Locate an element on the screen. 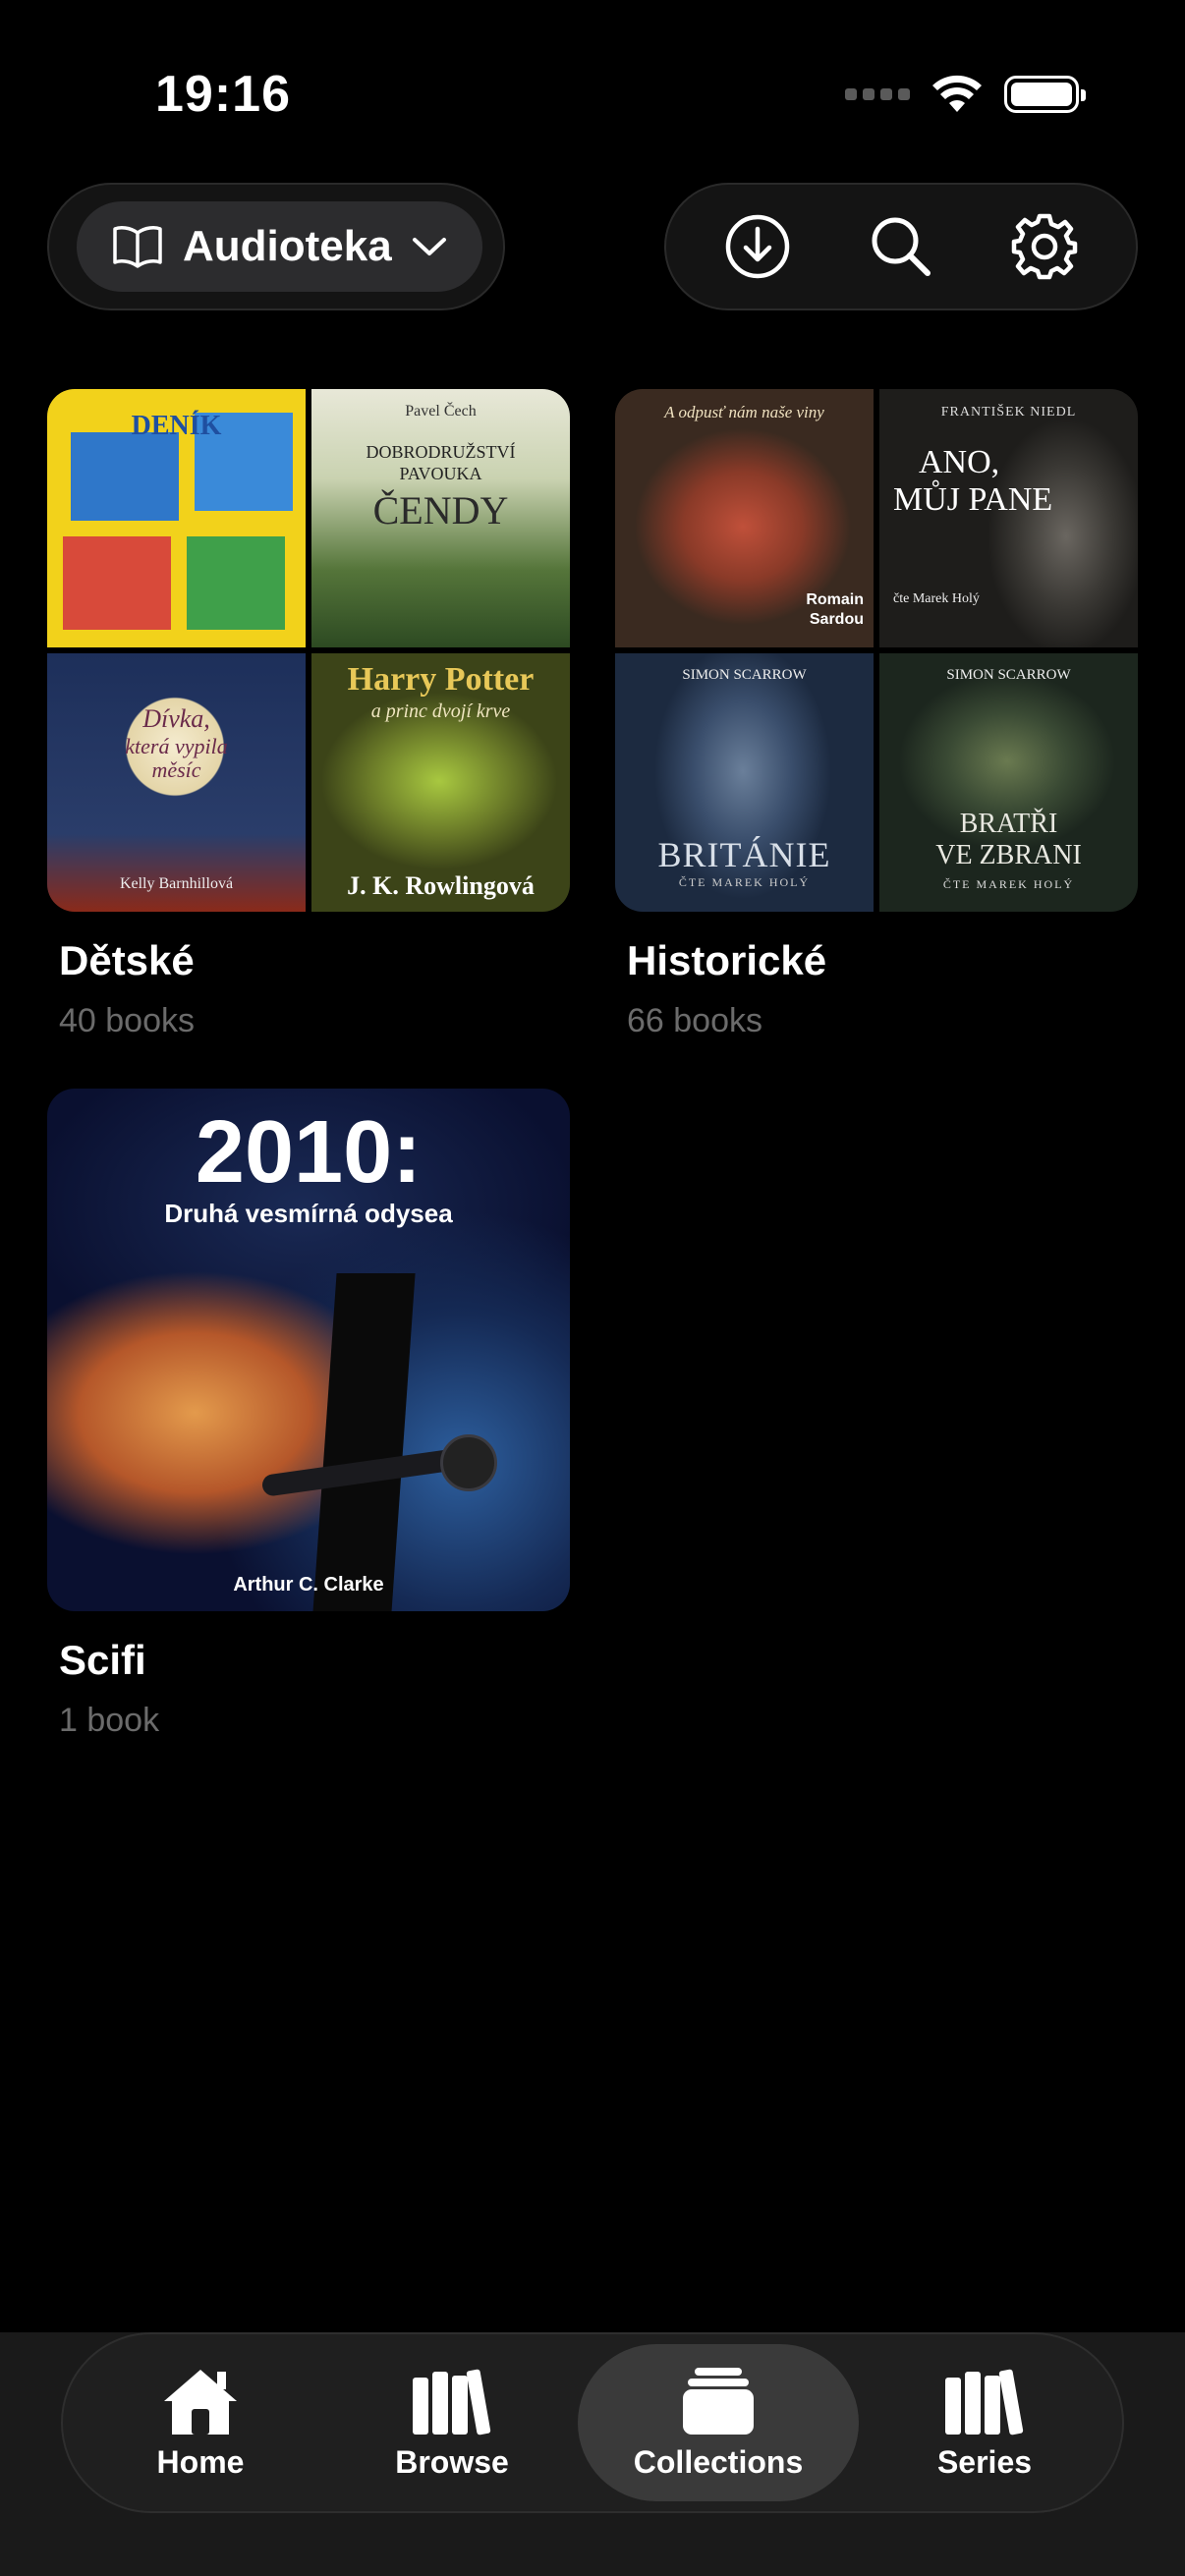 The width and height of the screenshot is (1185, 2576). tab-label: Collections is located at coordinates (719, 2461).